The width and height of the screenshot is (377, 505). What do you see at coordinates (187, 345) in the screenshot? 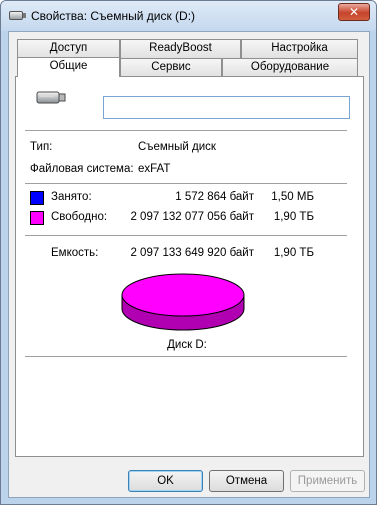
I see `disk-label: Диск D:` at bounding box center [187, 345].